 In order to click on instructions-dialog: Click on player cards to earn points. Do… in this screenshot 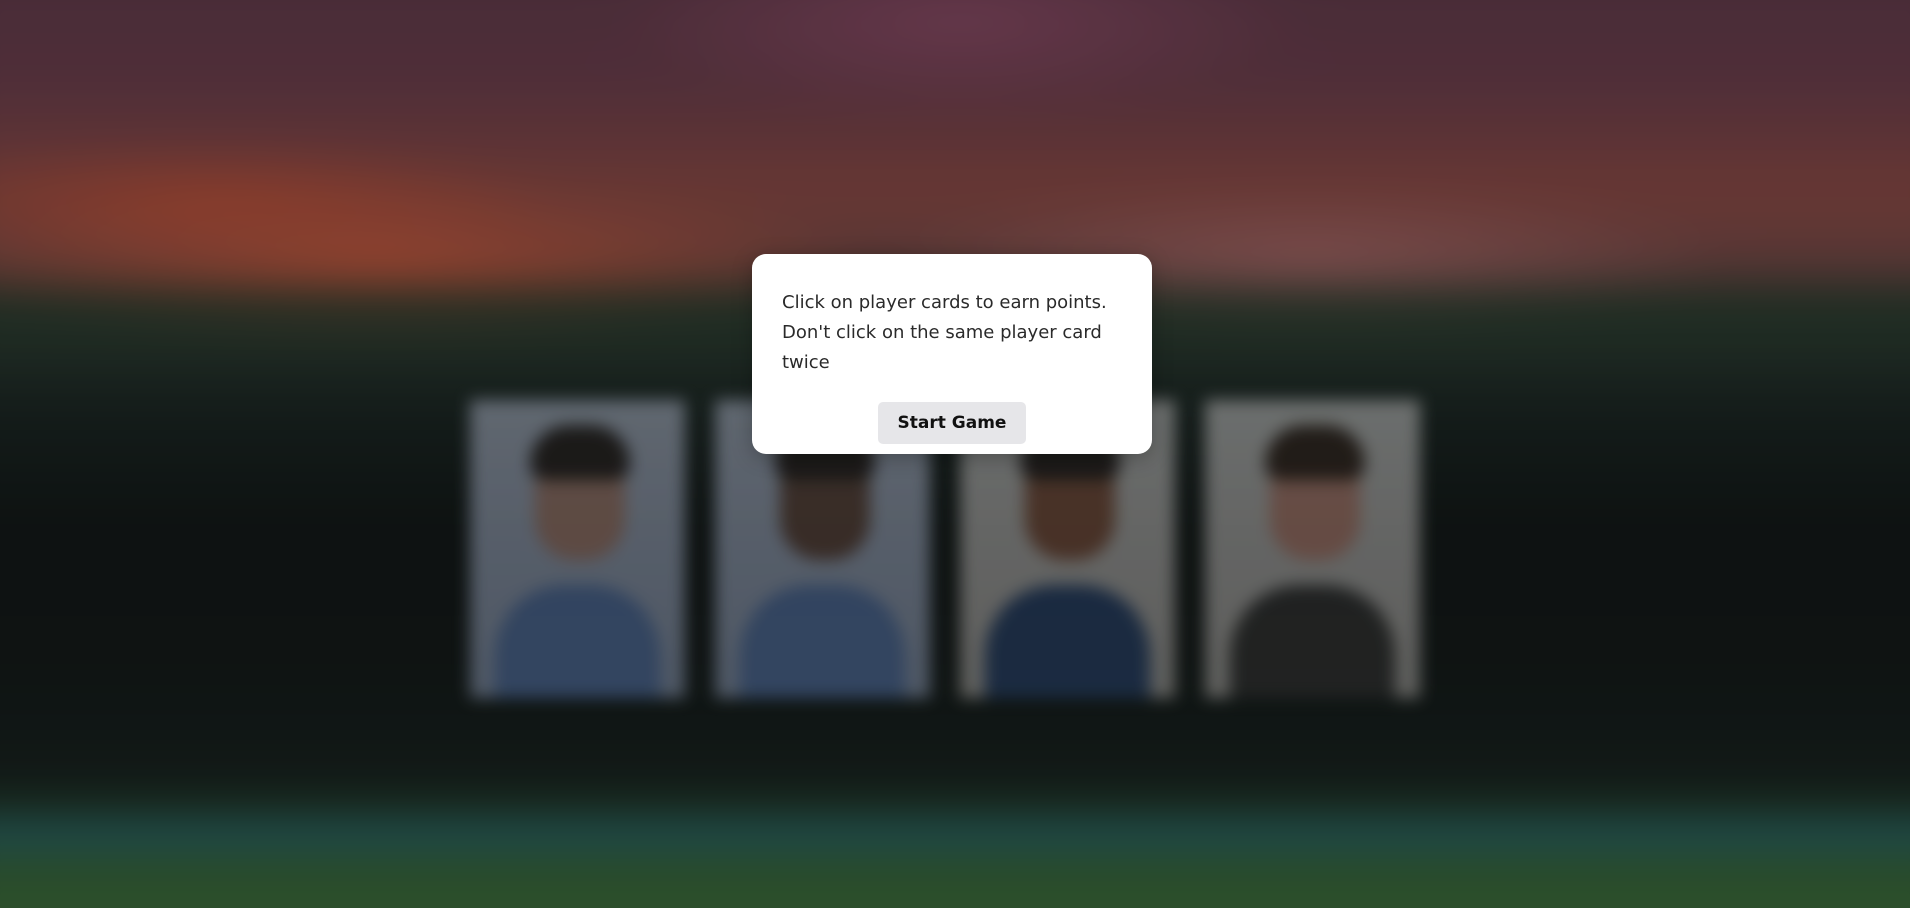, I will do `click(952, 354)`.